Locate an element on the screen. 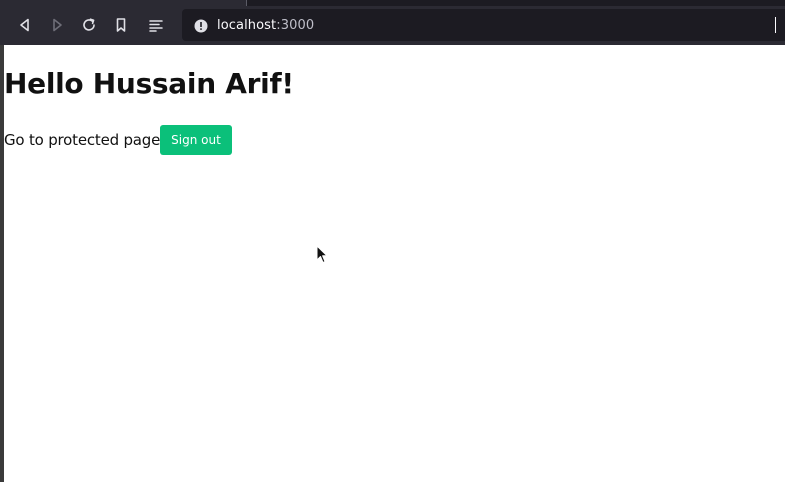  mouse-pointer-icon is located at coordinates (322, 257).